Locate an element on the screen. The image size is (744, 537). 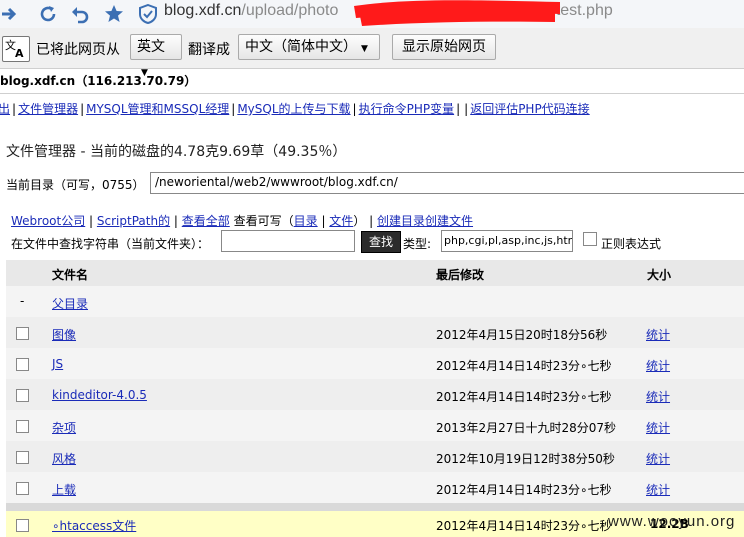
search-label: 在文件中查找字符串（当前文件夹）： is located at coordinates (110, 244).